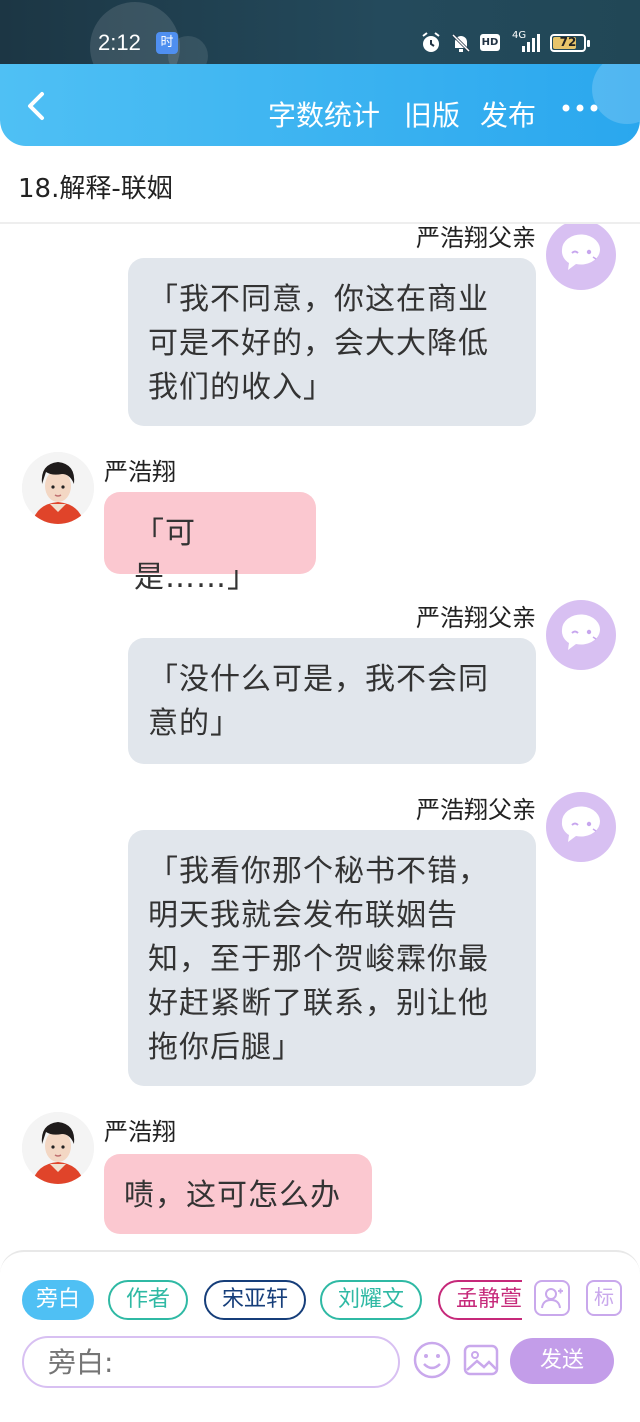 This screenshot has width=640, height=1422. Describe the element at coordinates (210, 543) in the screenshot. I see `message-bubble: 「可是……」` at that location.